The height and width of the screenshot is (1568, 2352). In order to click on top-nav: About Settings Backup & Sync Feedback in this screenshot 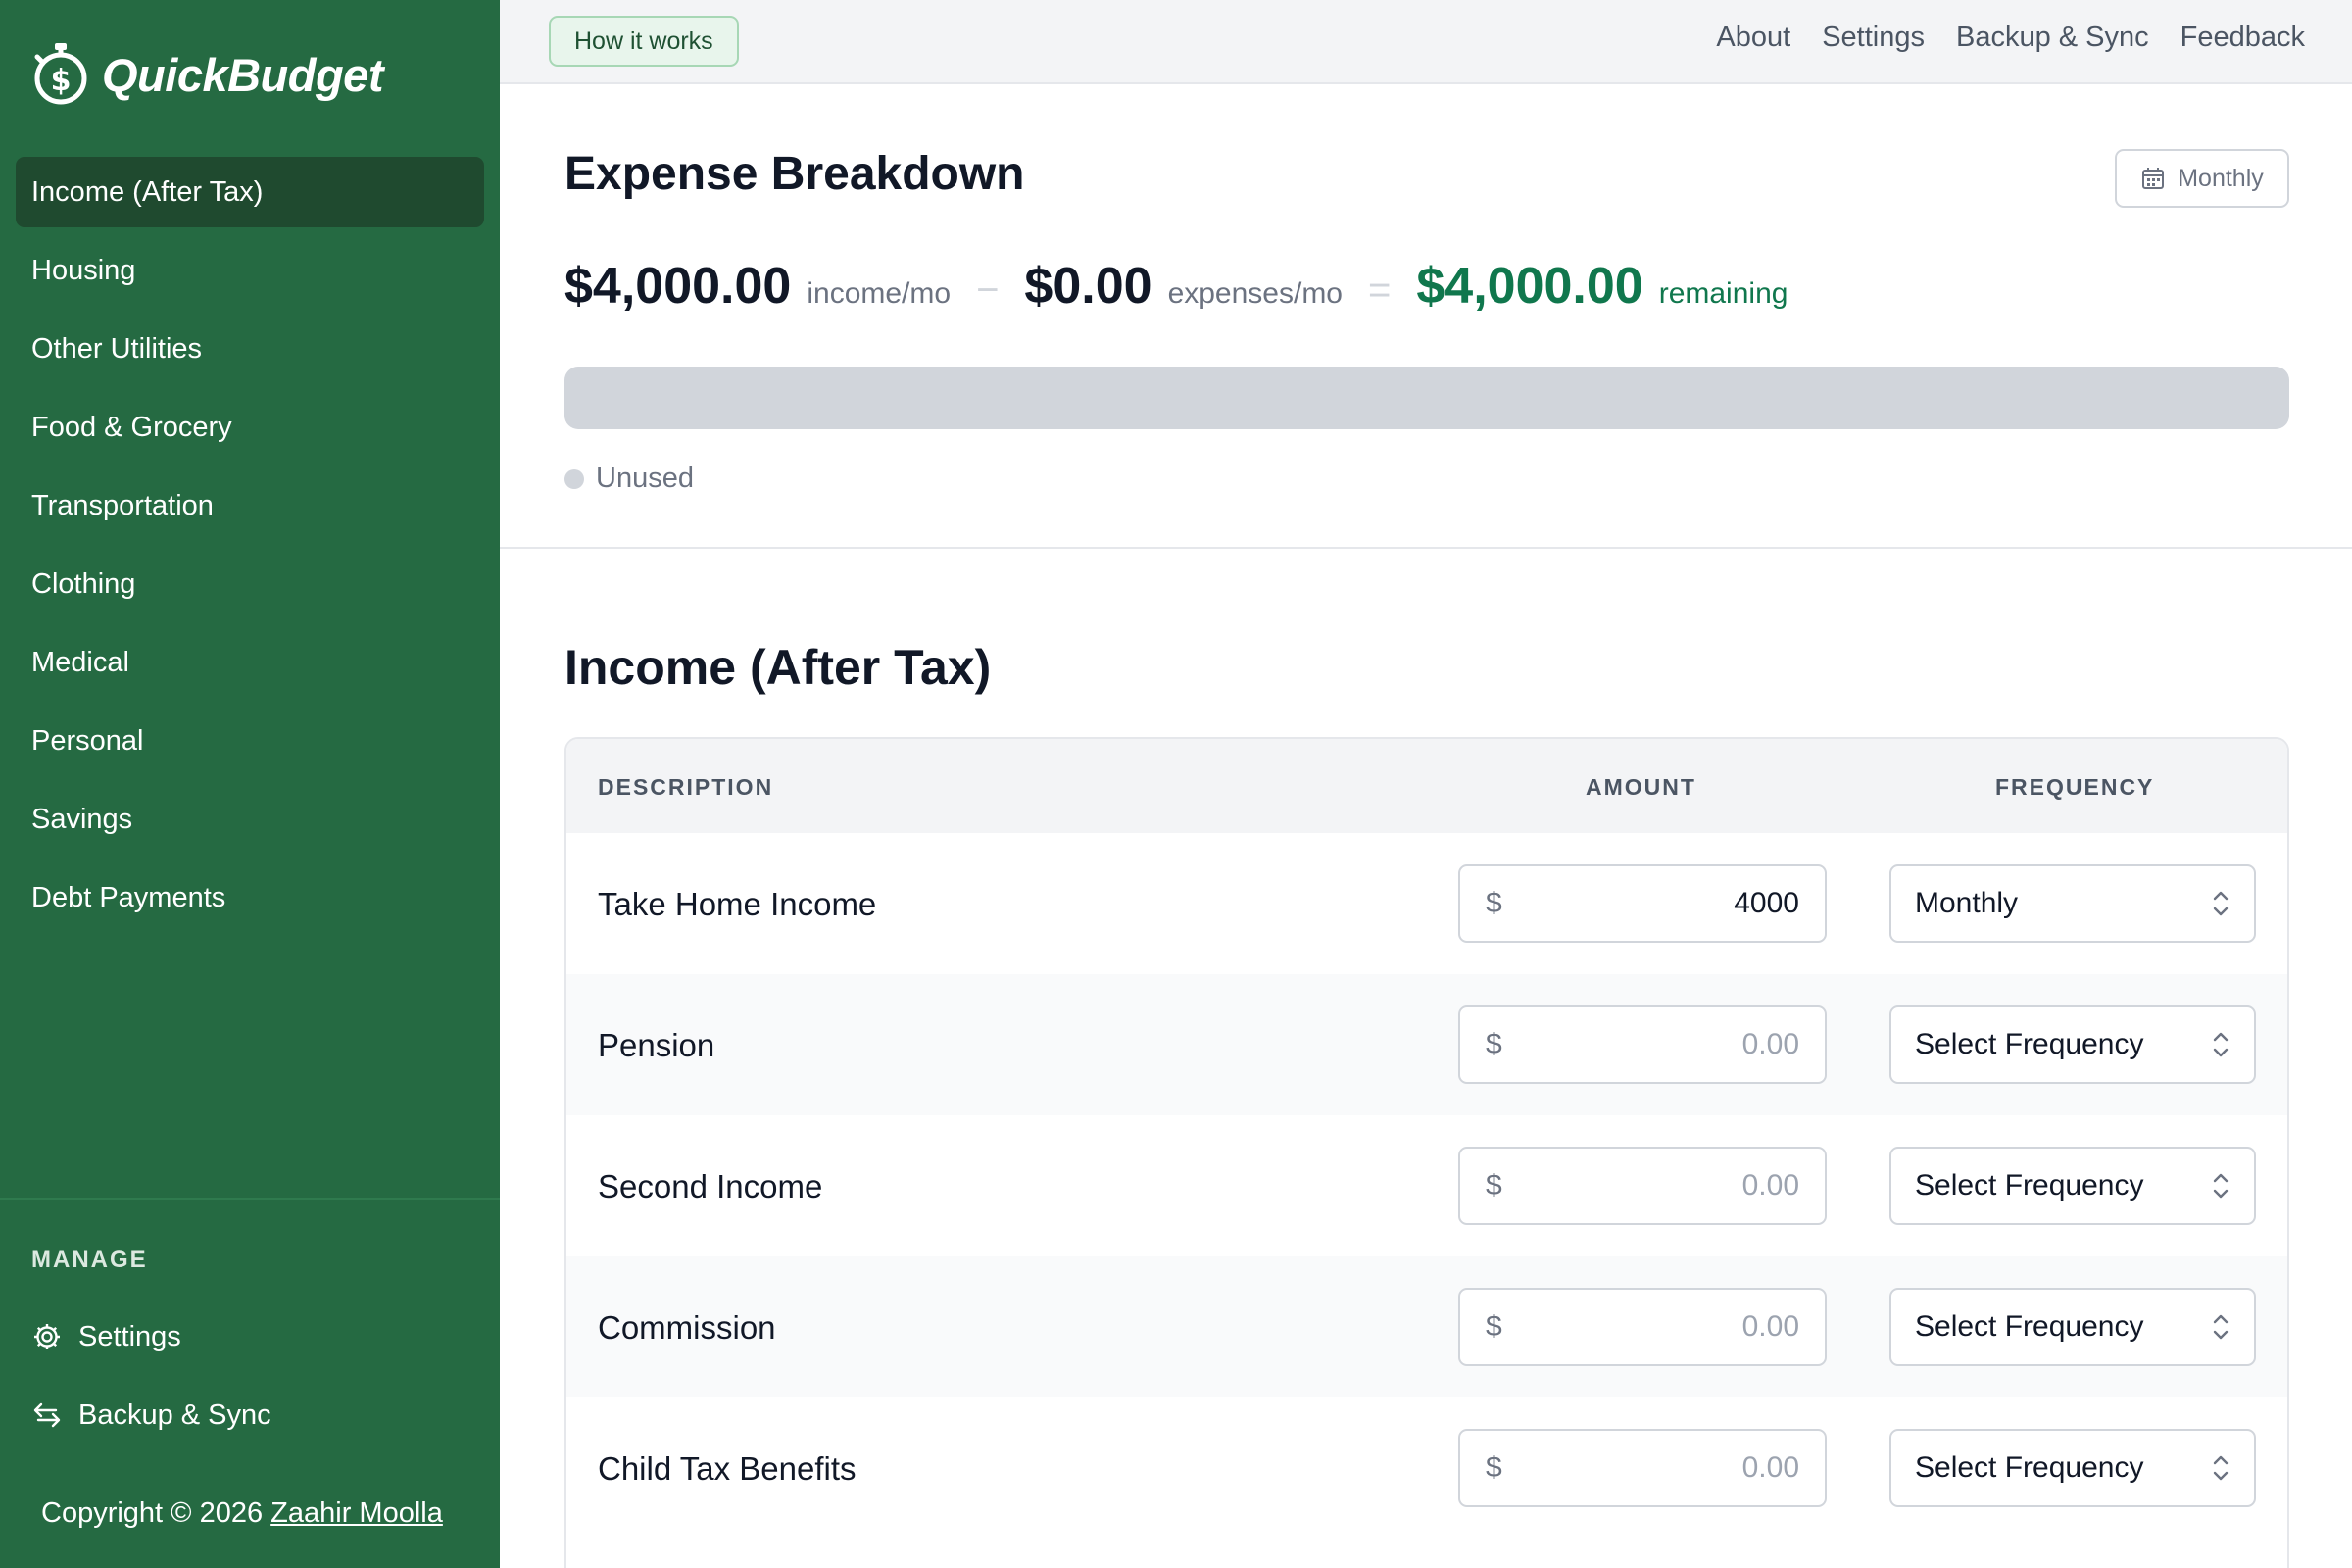, I will do `click(2010, 38)`.